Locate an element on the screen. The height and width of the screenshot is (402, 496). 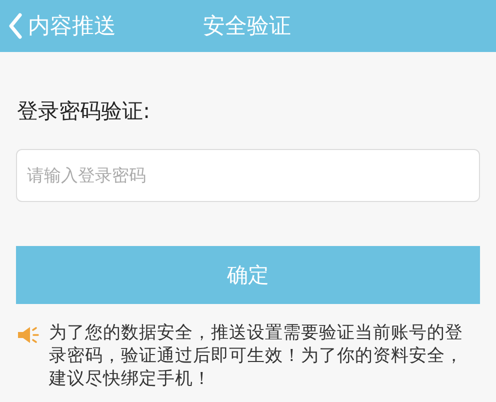
notice-text: 为了您的数据安全，推送设置需要验证当前账号的登录密码，验证通过后即可生效！为了你的资料安全，建议尽快绑定手机！ is located at coordinates (256, 356).